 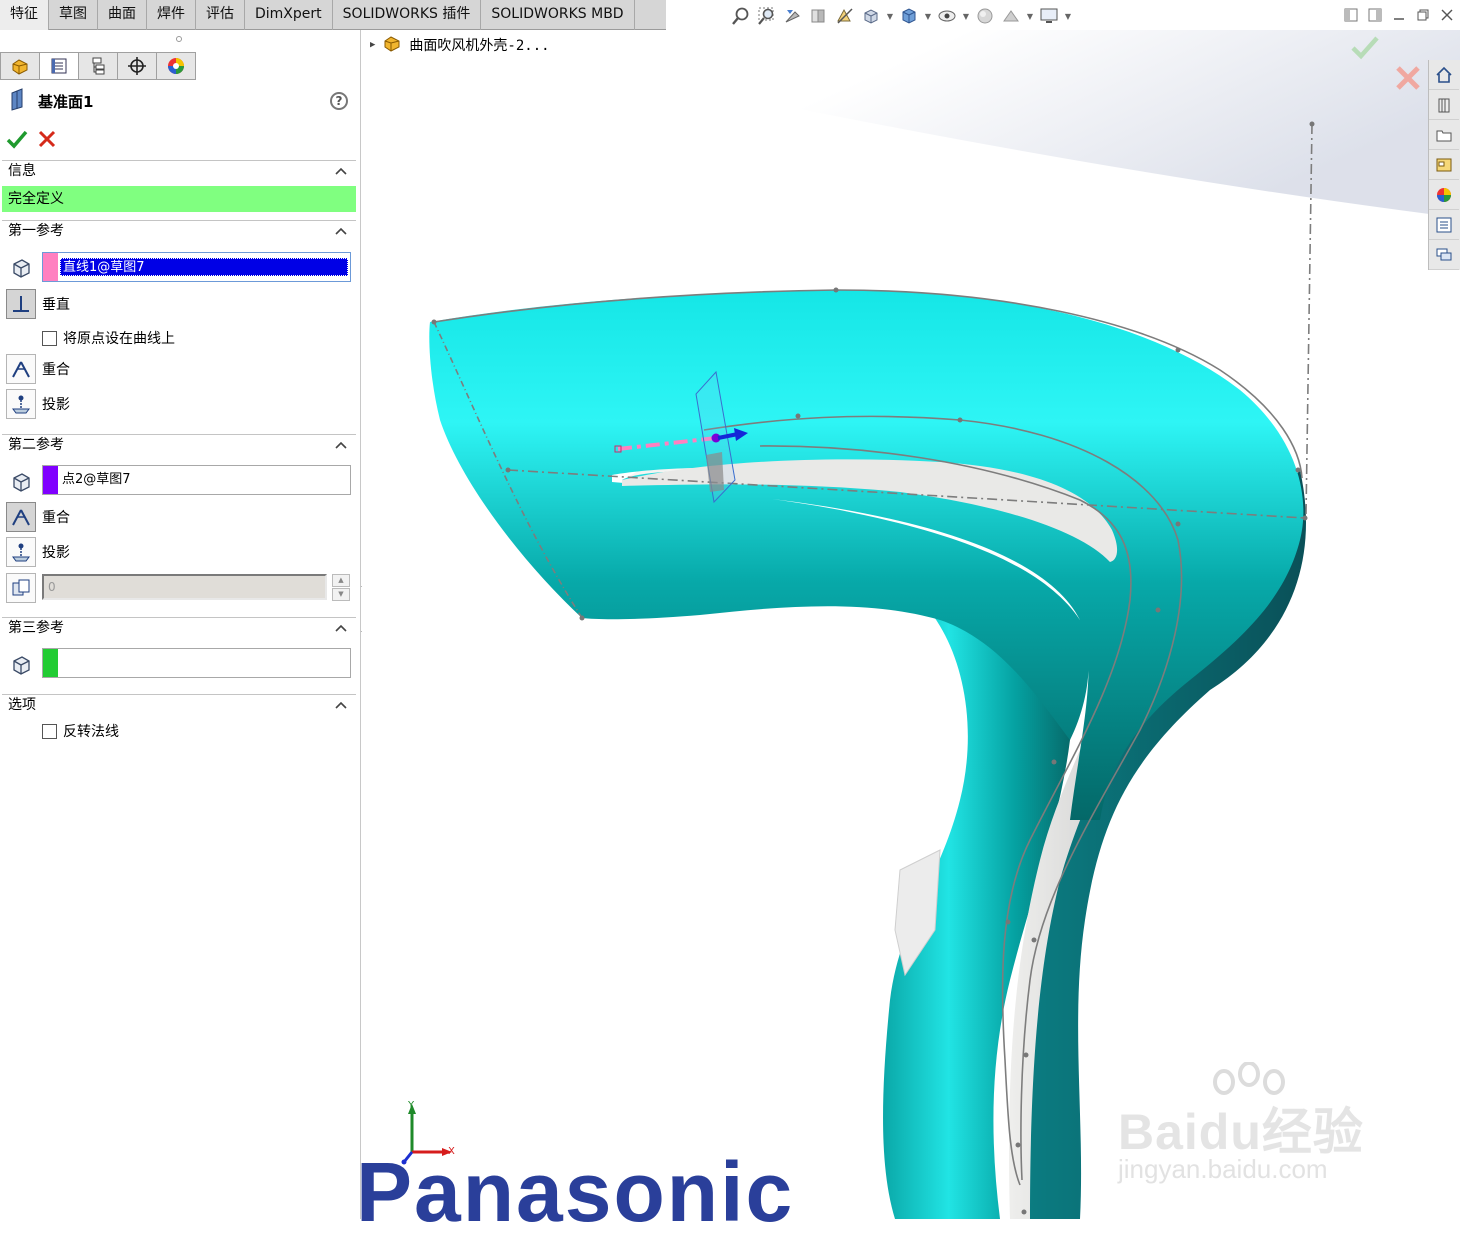 What do you see at coordinates (62, 663) in the screenshot?
I see `third-reference-selection` at bounding box center [62, 663].